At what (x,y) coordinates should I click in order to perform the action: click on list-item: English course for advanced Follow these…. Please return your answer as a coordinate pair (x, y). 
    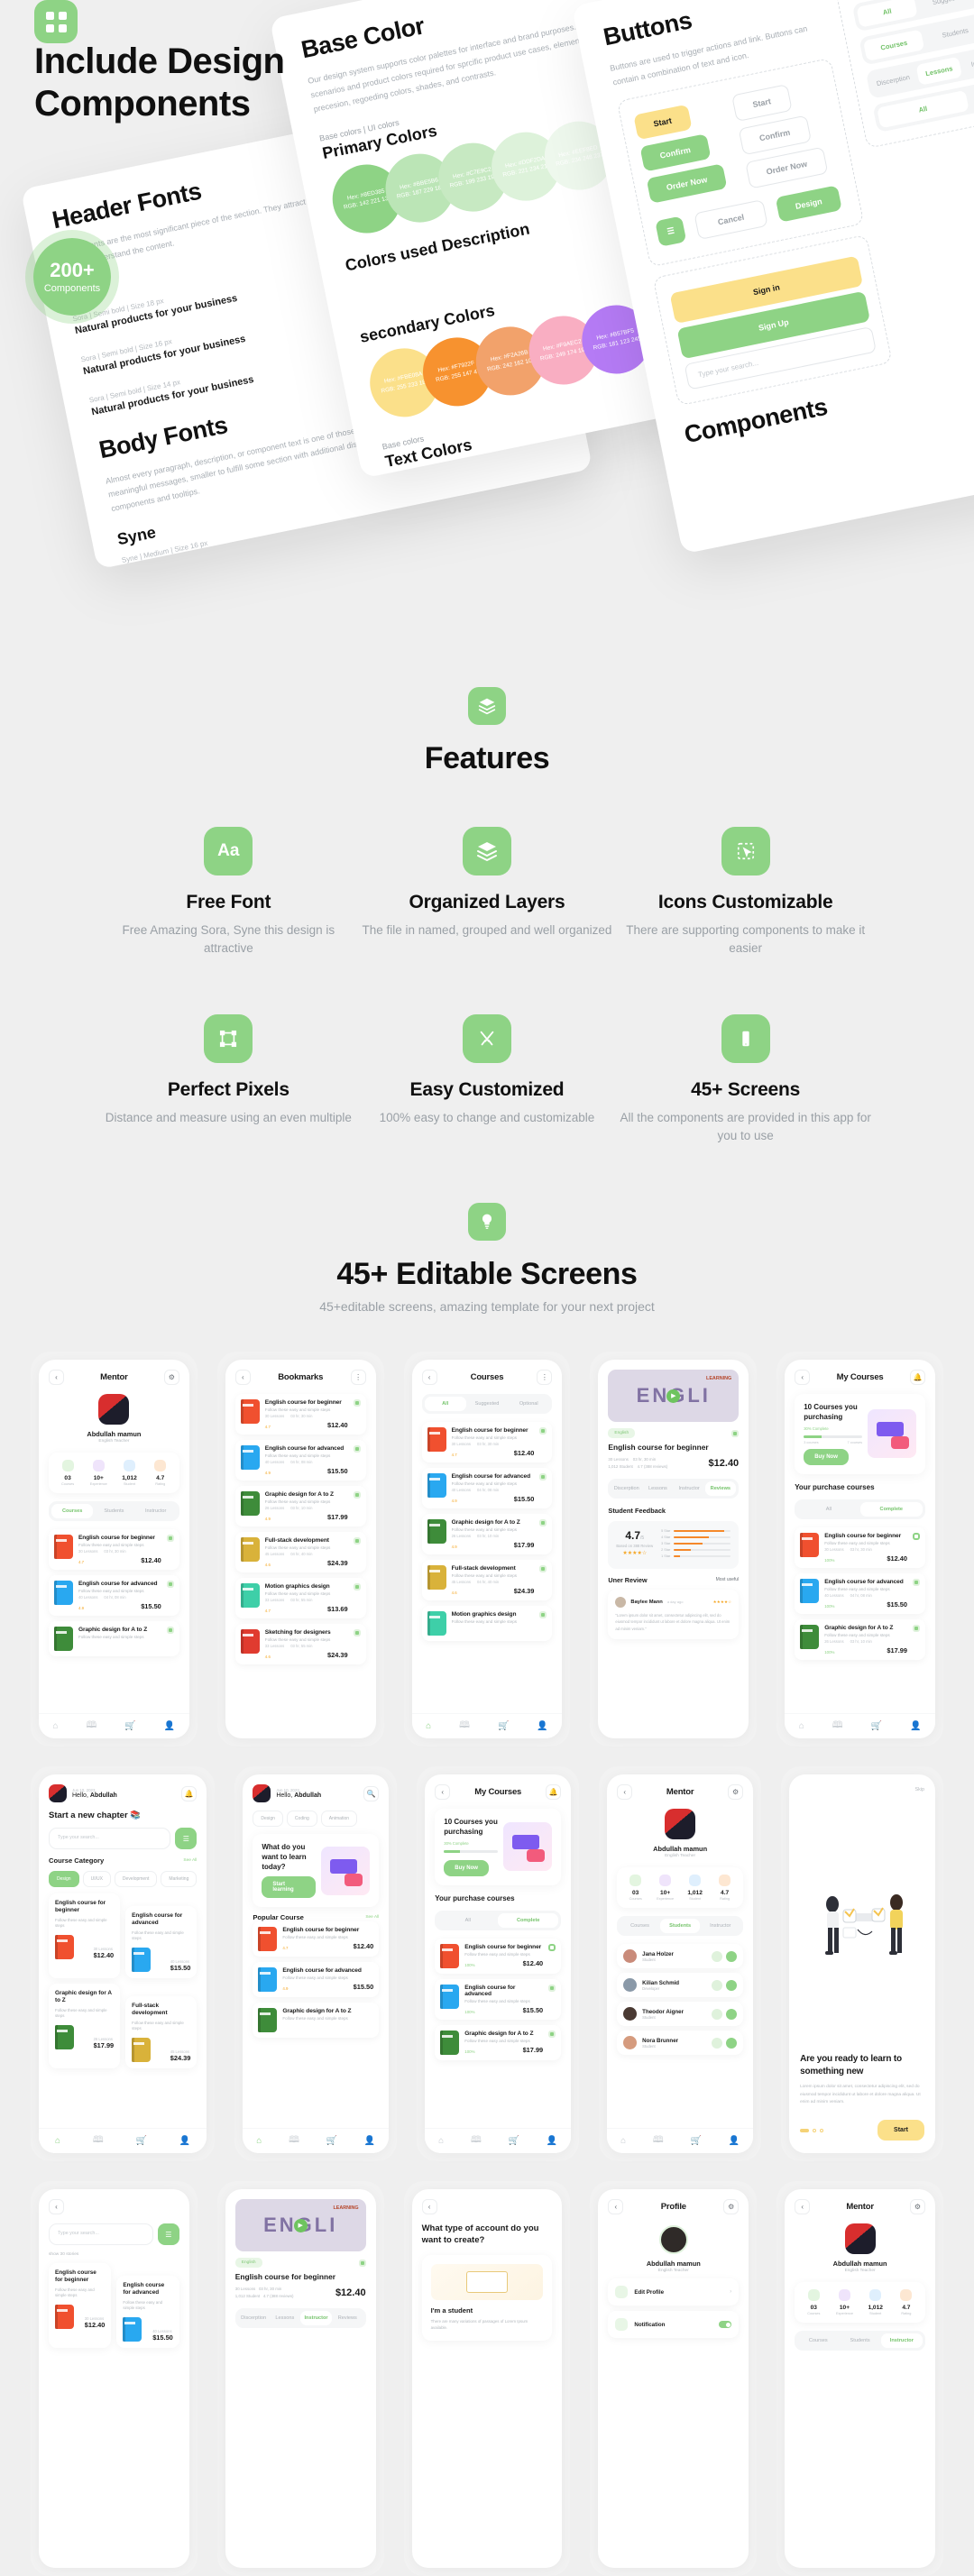
    Looking at the image, I should click on (114, 1595).